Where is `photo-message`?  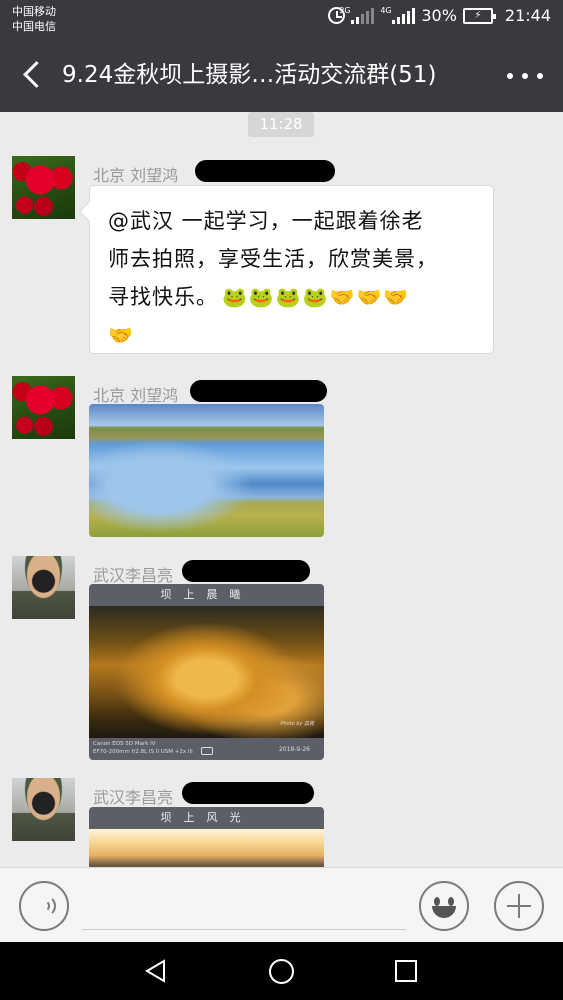 photo-message is located at coordinates (206, 470).